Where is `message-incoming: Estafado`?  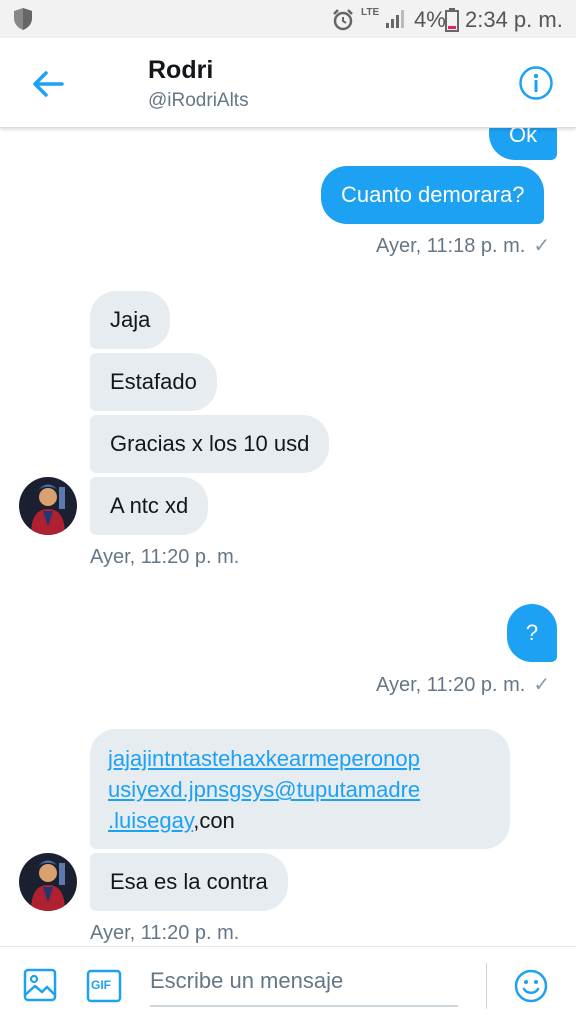
message-incoming: Estafado is located at coordinates (153, 382).